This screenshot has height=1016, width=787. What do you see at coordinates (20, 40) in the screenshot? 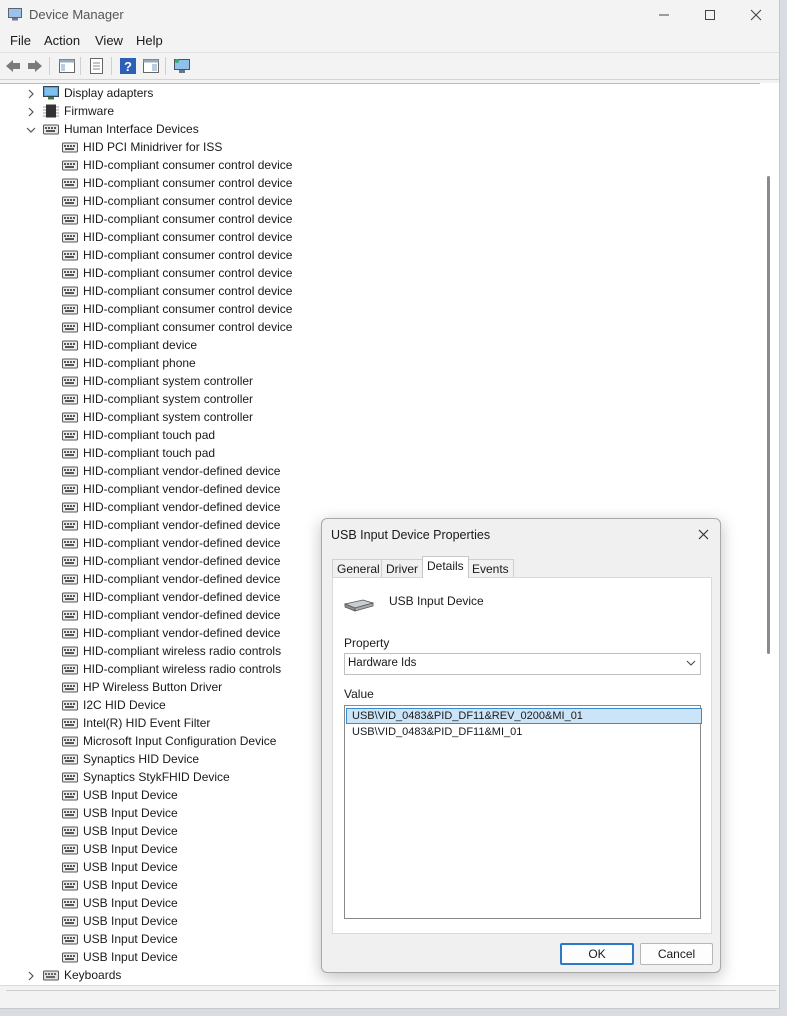
I see `menu-file: File` at bounding box center [20, 40].